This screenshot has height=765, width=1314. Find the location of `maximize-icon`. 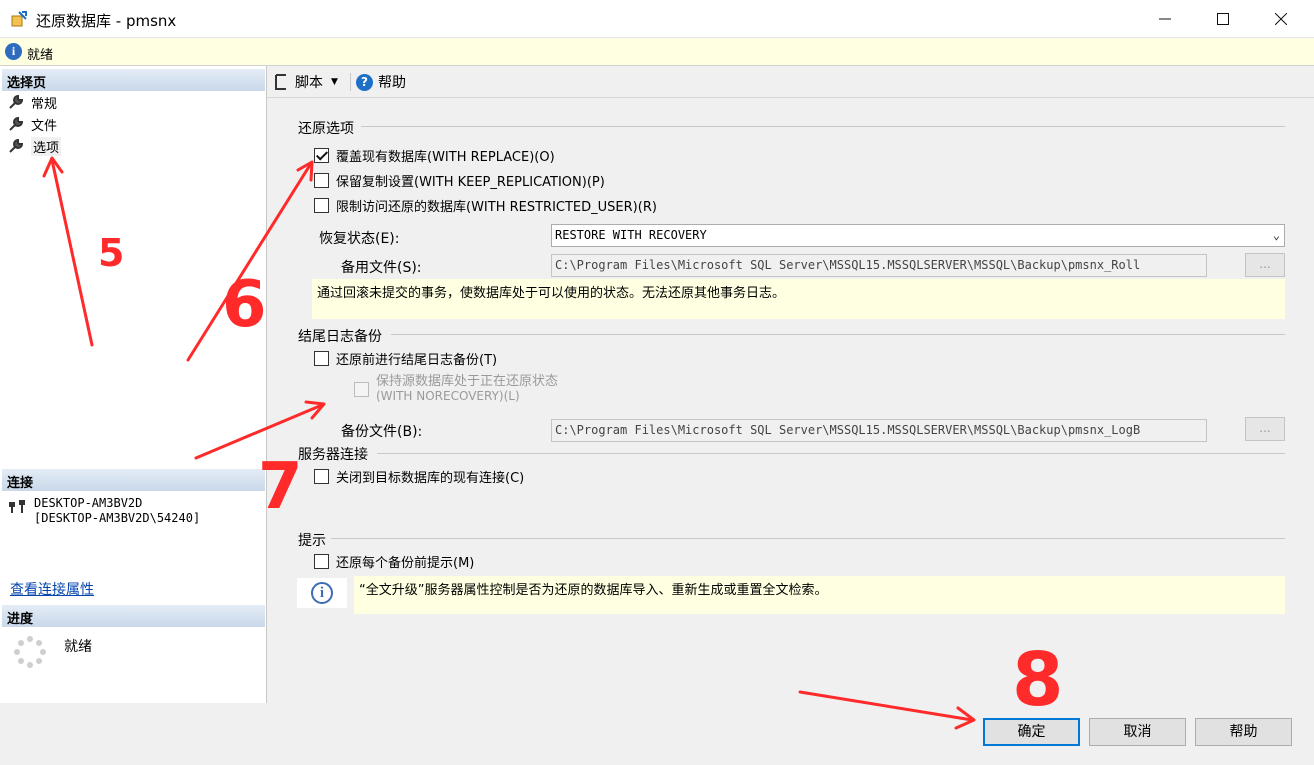

maximize-icon is located at coordinates (1223, 18).